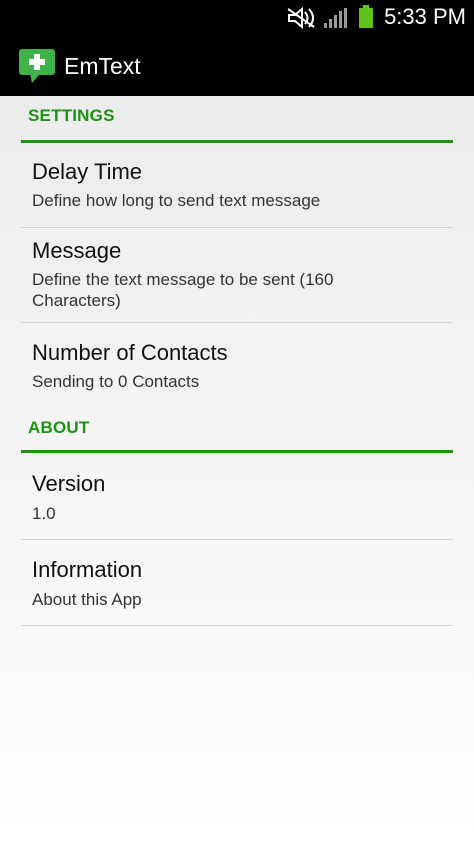 The width and height of the screenshot is (474, 842). Describe the element at coordinates (301, 18) in the screenshot. I see `no-sound-icon` at that location.